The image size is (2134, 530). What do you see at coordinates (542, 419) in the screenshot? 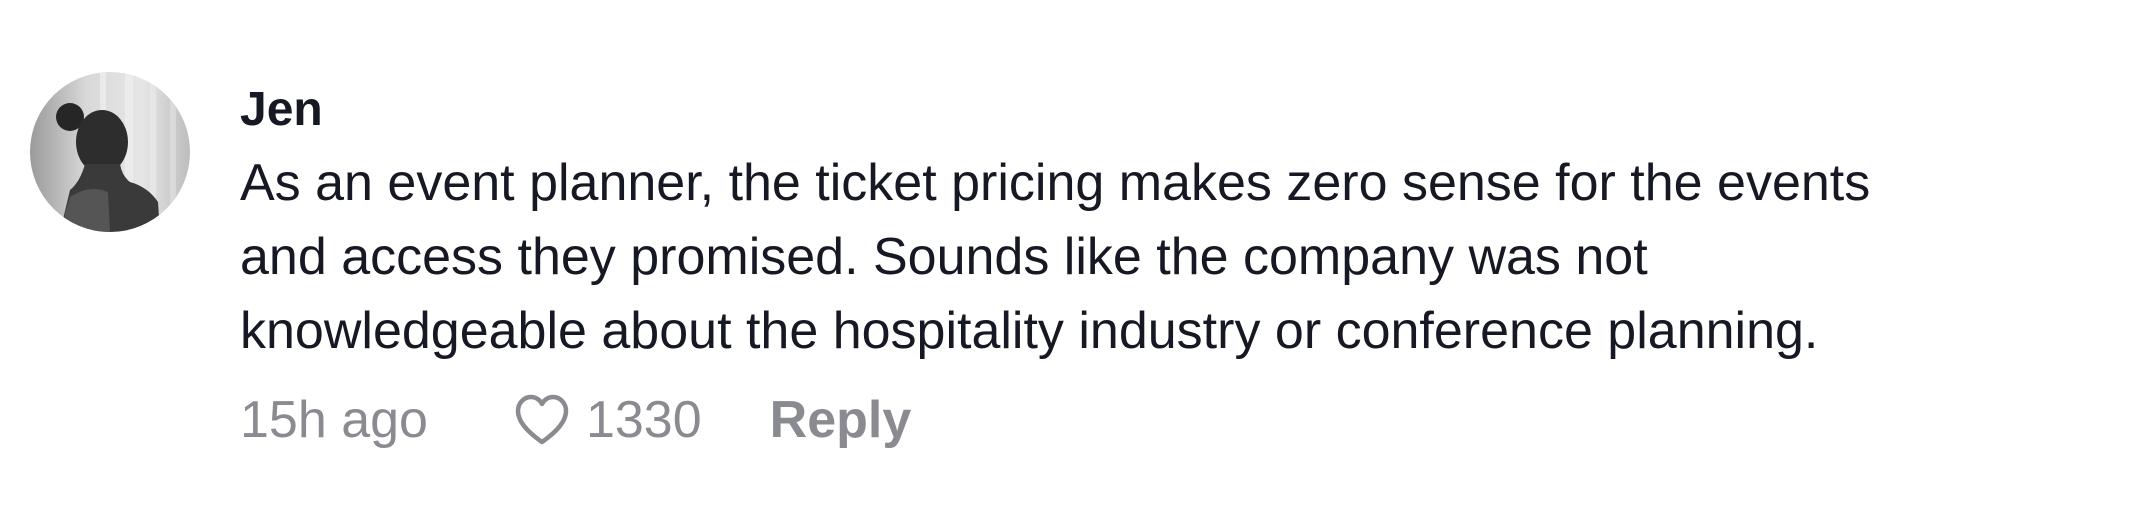
I see `heart-outline-icon` at bounding box center [542, 419].